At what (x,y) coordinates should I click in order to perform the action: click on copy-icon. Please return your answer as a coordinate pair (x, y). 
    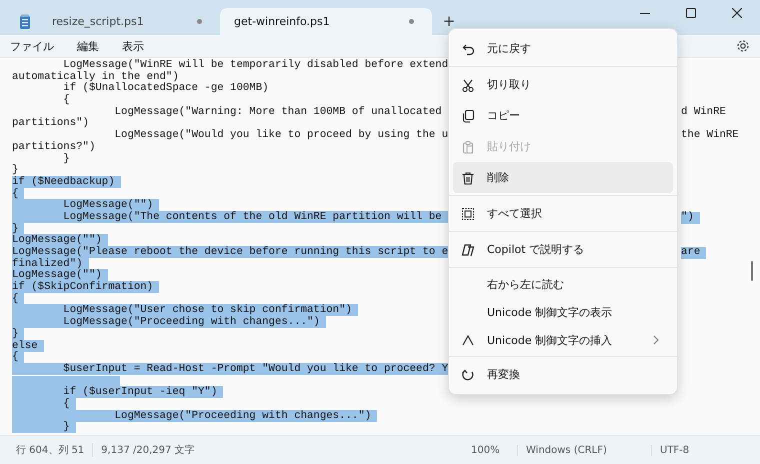
    Looking at the image, I should click on (468, 115).